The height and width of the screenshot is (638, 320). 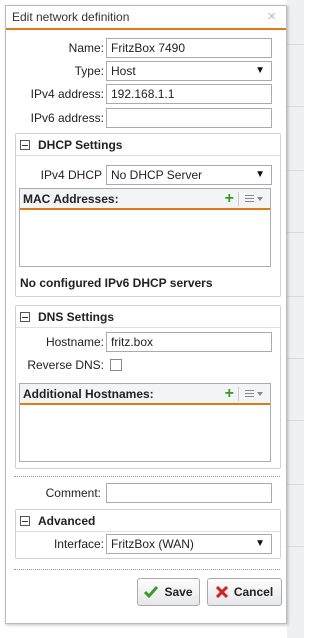 I want to click on interface-row: Interface: FritzBox (WAN) ▼, so click(x=147, y=544).